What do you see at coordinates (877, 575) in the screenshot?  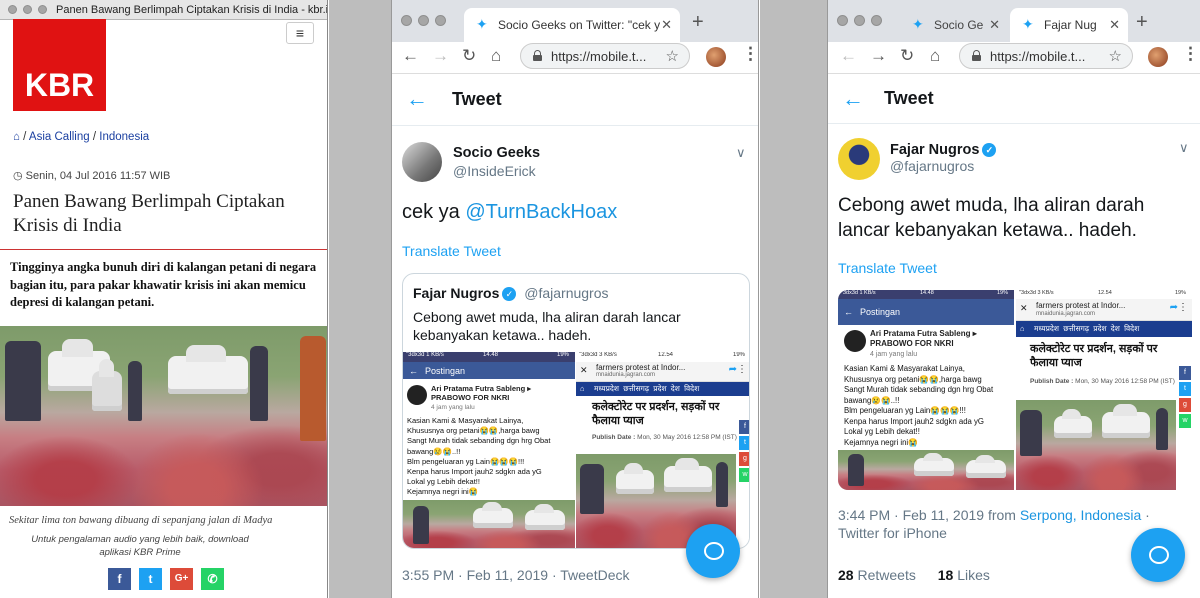 I see `retweets-count-link: 28 Retweets` at bounding box center [877, 575].